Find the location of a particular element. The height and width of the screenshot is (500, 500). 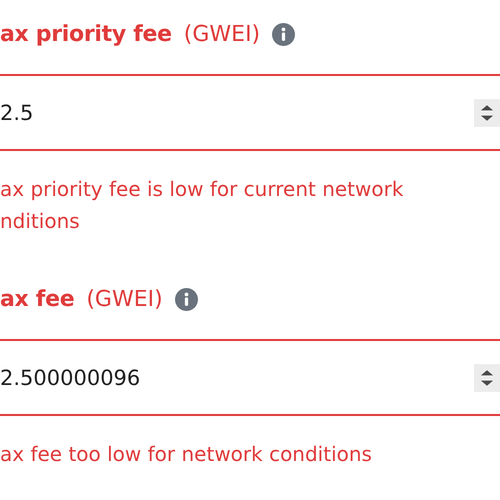

error-message: ax priority fee is low for current network nditions is located at coordinates (202, 205).